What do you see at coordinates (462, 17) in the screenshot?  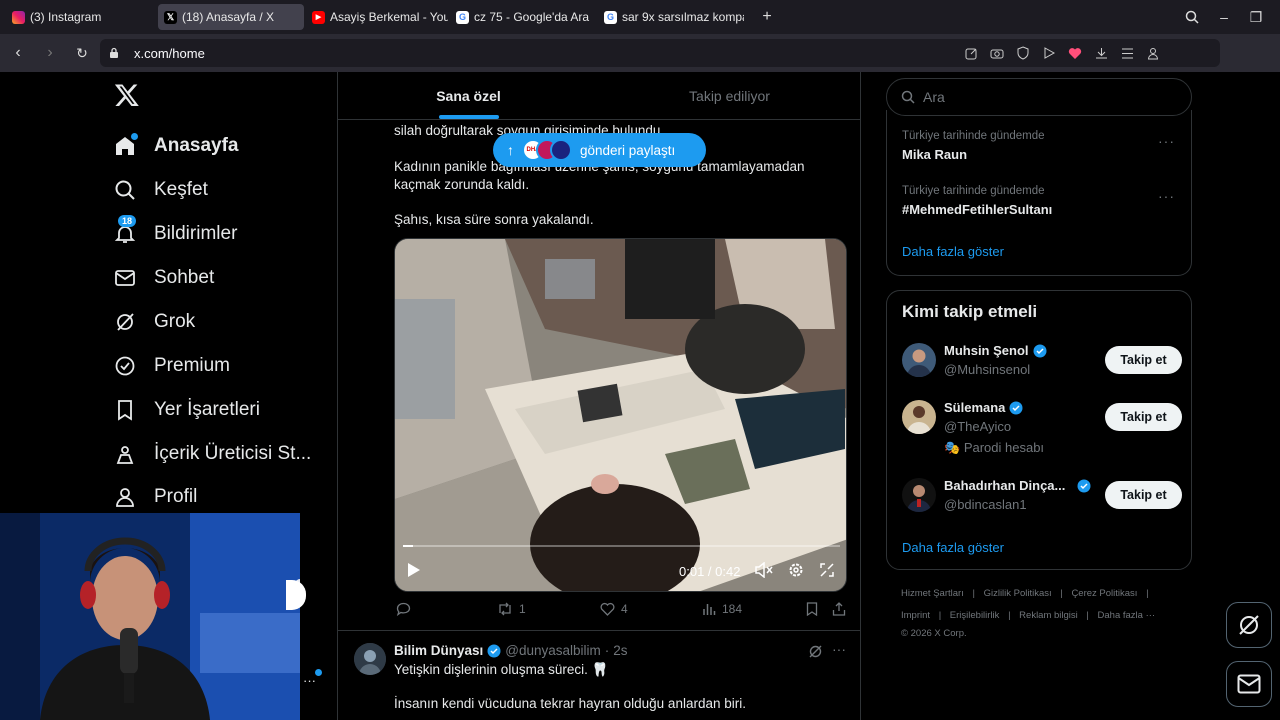 I see `google-icon: G` at bounding box center [462, 17].